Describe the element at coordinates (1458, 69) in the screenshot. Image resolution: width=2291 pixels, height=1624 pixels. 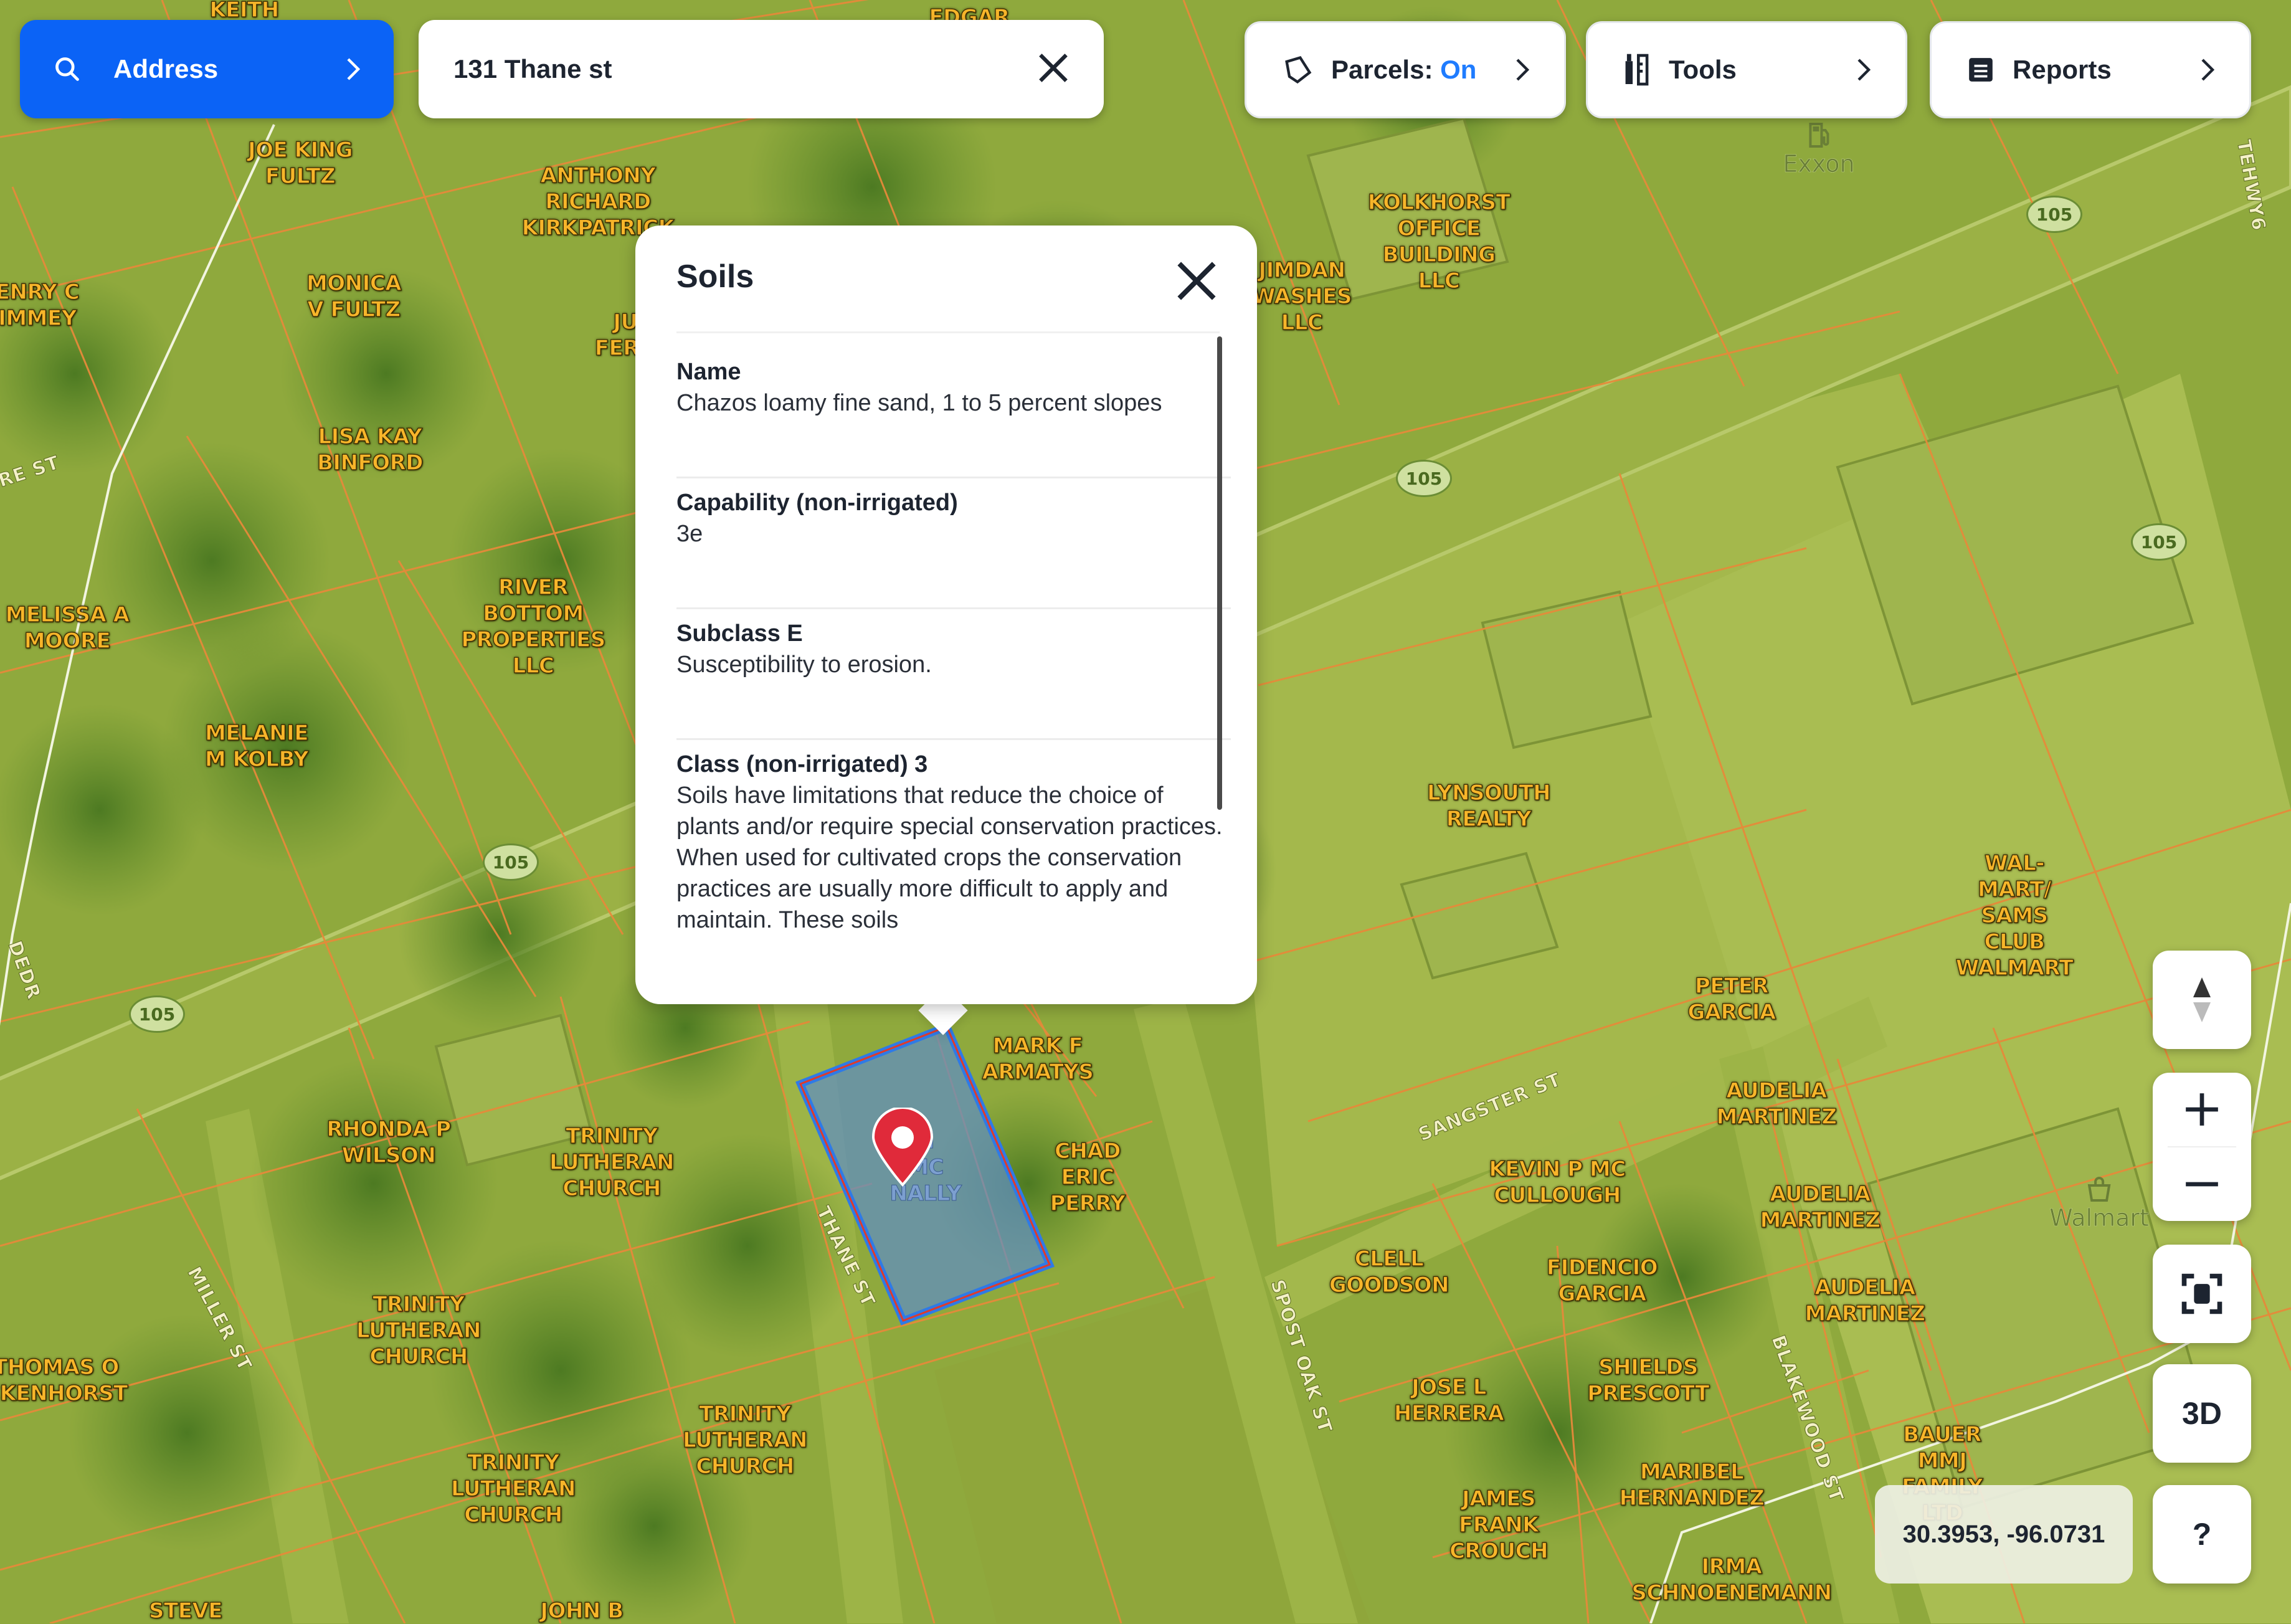
I see `parcels-state: On` at that location.